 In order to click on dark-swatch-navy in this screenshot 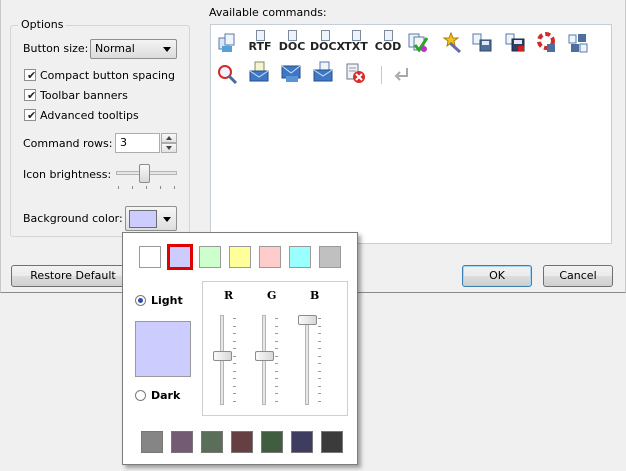, I will do `click(302, 442)`.